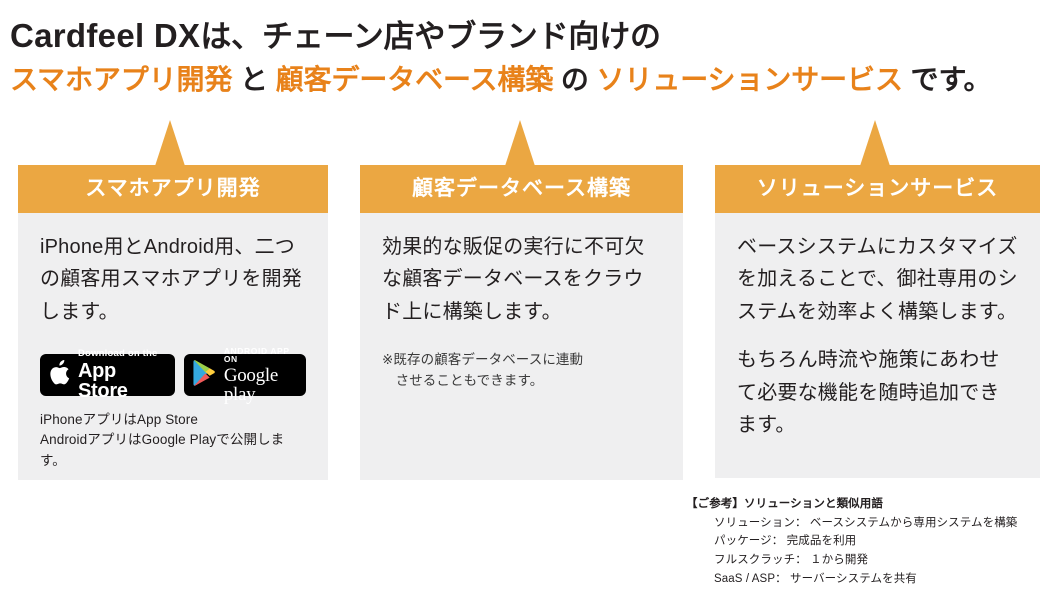 The width and height of the screenshot is (1064, 610). I want to click on app-store-badge: Download on the App Store, so click(107, 375).